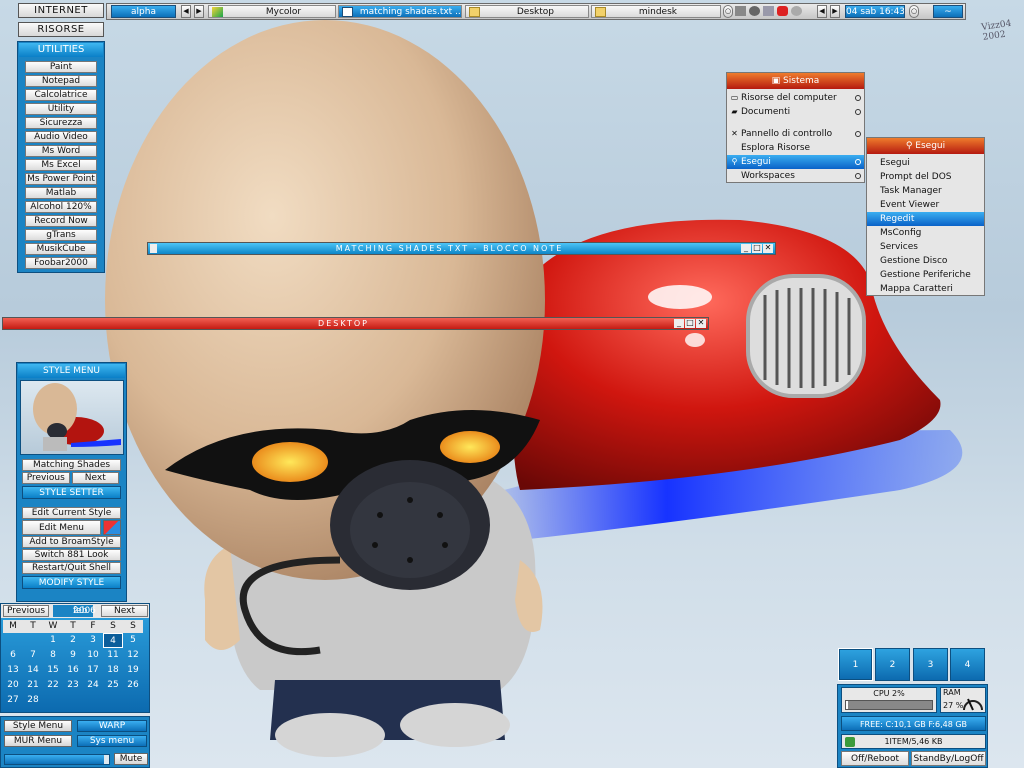 This screenshot has height=768, width=1024. Describe the element at coordinates (124, 611) in the screenshot. I see `calendar-next-button: Next` at that location.